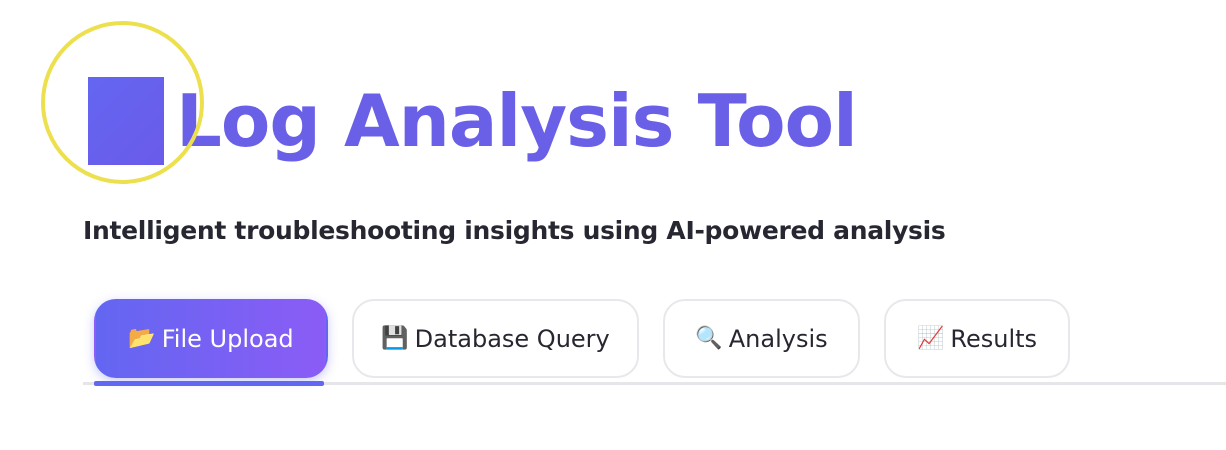 Image resolution: width=1226 pixels, height=450 pixels. I want to click on tab-analysis: 🔍 Analysis, so click(761, 338).